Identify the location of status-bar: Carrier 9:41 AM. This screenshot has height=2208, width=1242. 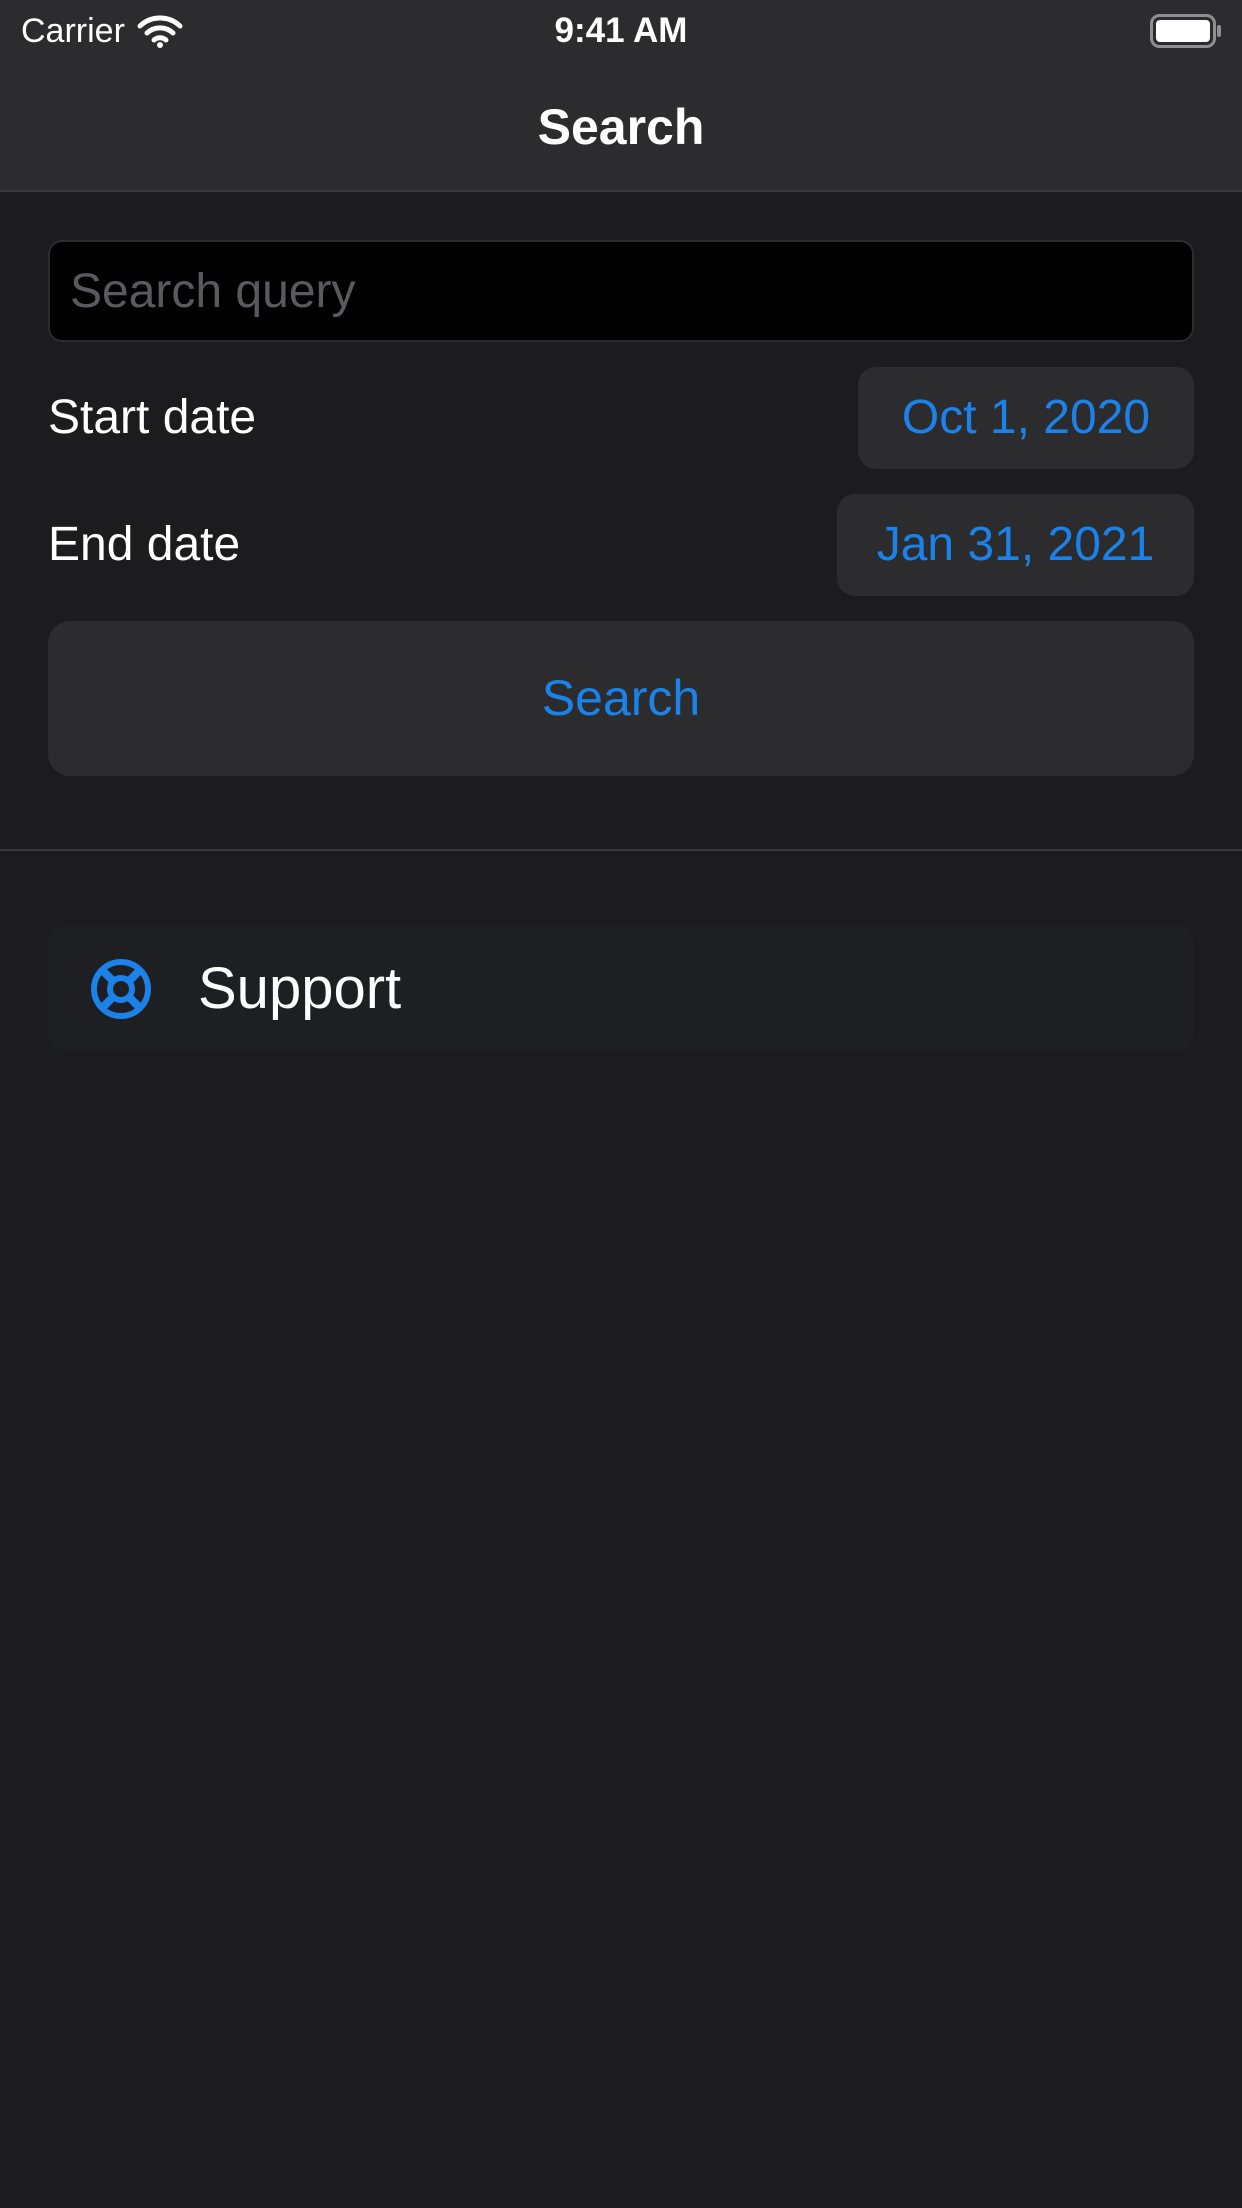
(621, 31).